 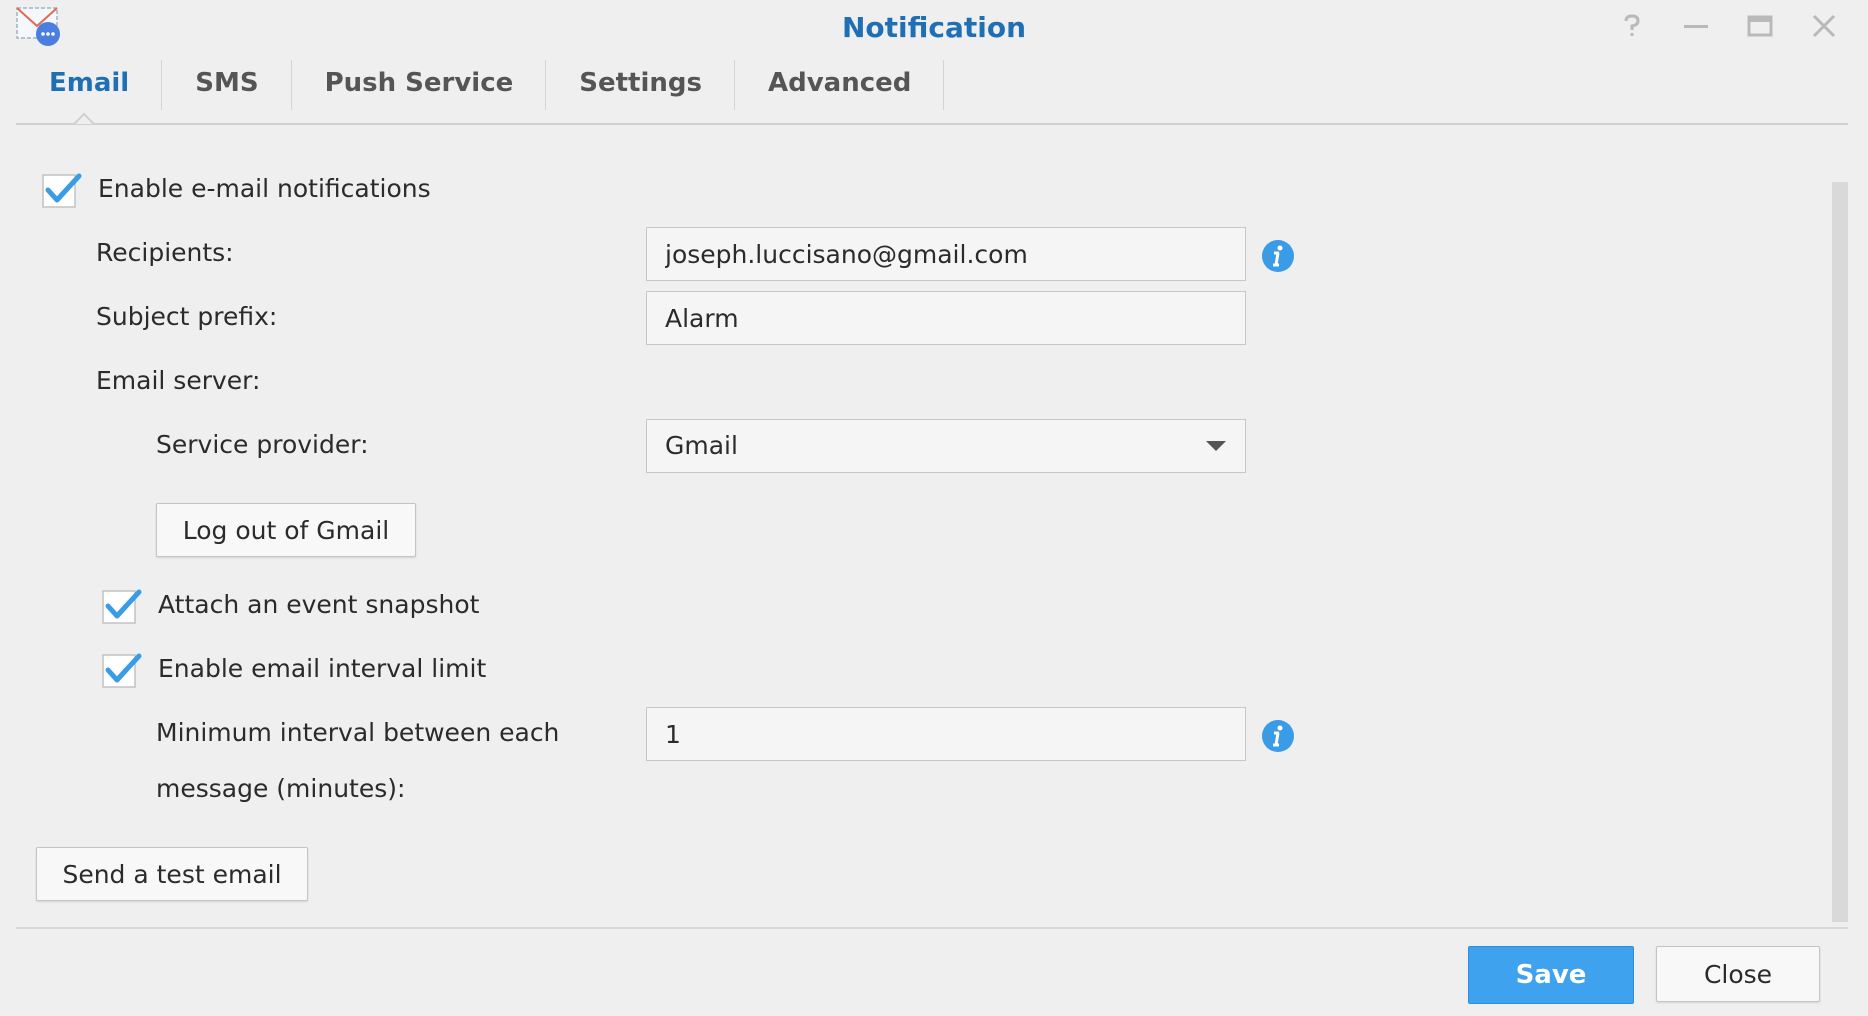 I want to click on window-title: Notification, so click(x=934, y=27).